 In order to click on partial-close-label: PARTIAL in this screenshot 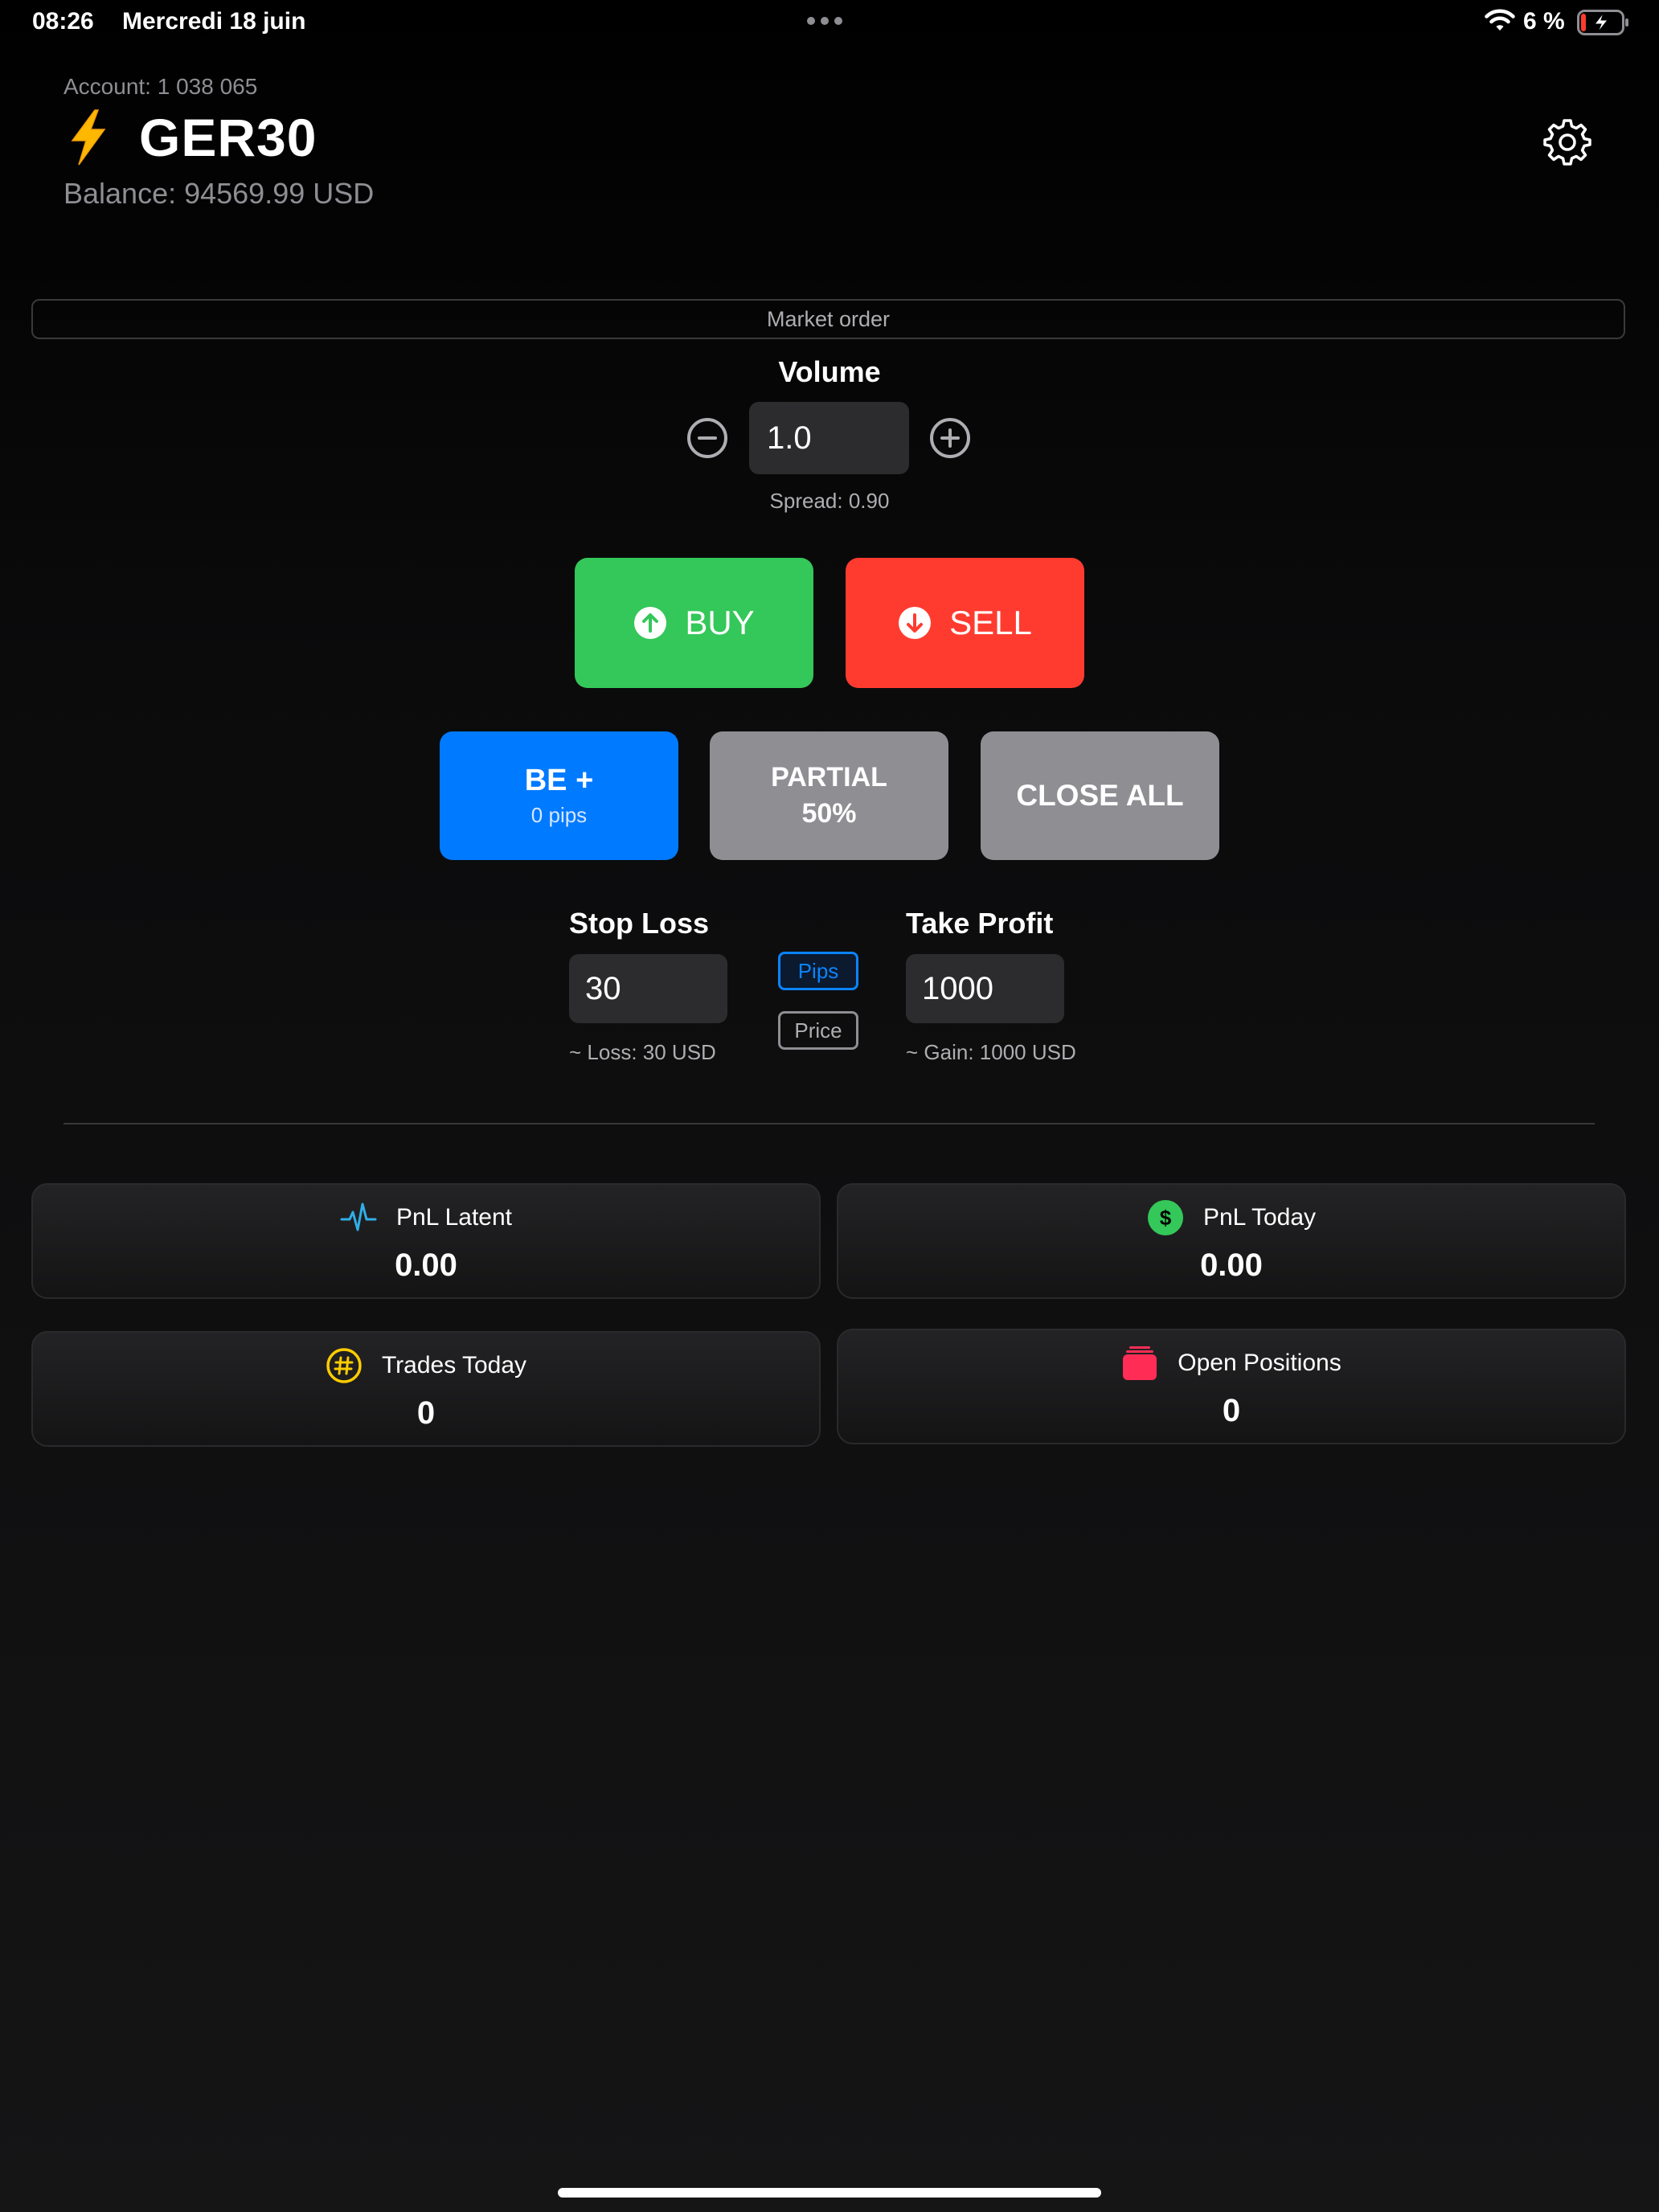, I will do `click(829, 777)`.